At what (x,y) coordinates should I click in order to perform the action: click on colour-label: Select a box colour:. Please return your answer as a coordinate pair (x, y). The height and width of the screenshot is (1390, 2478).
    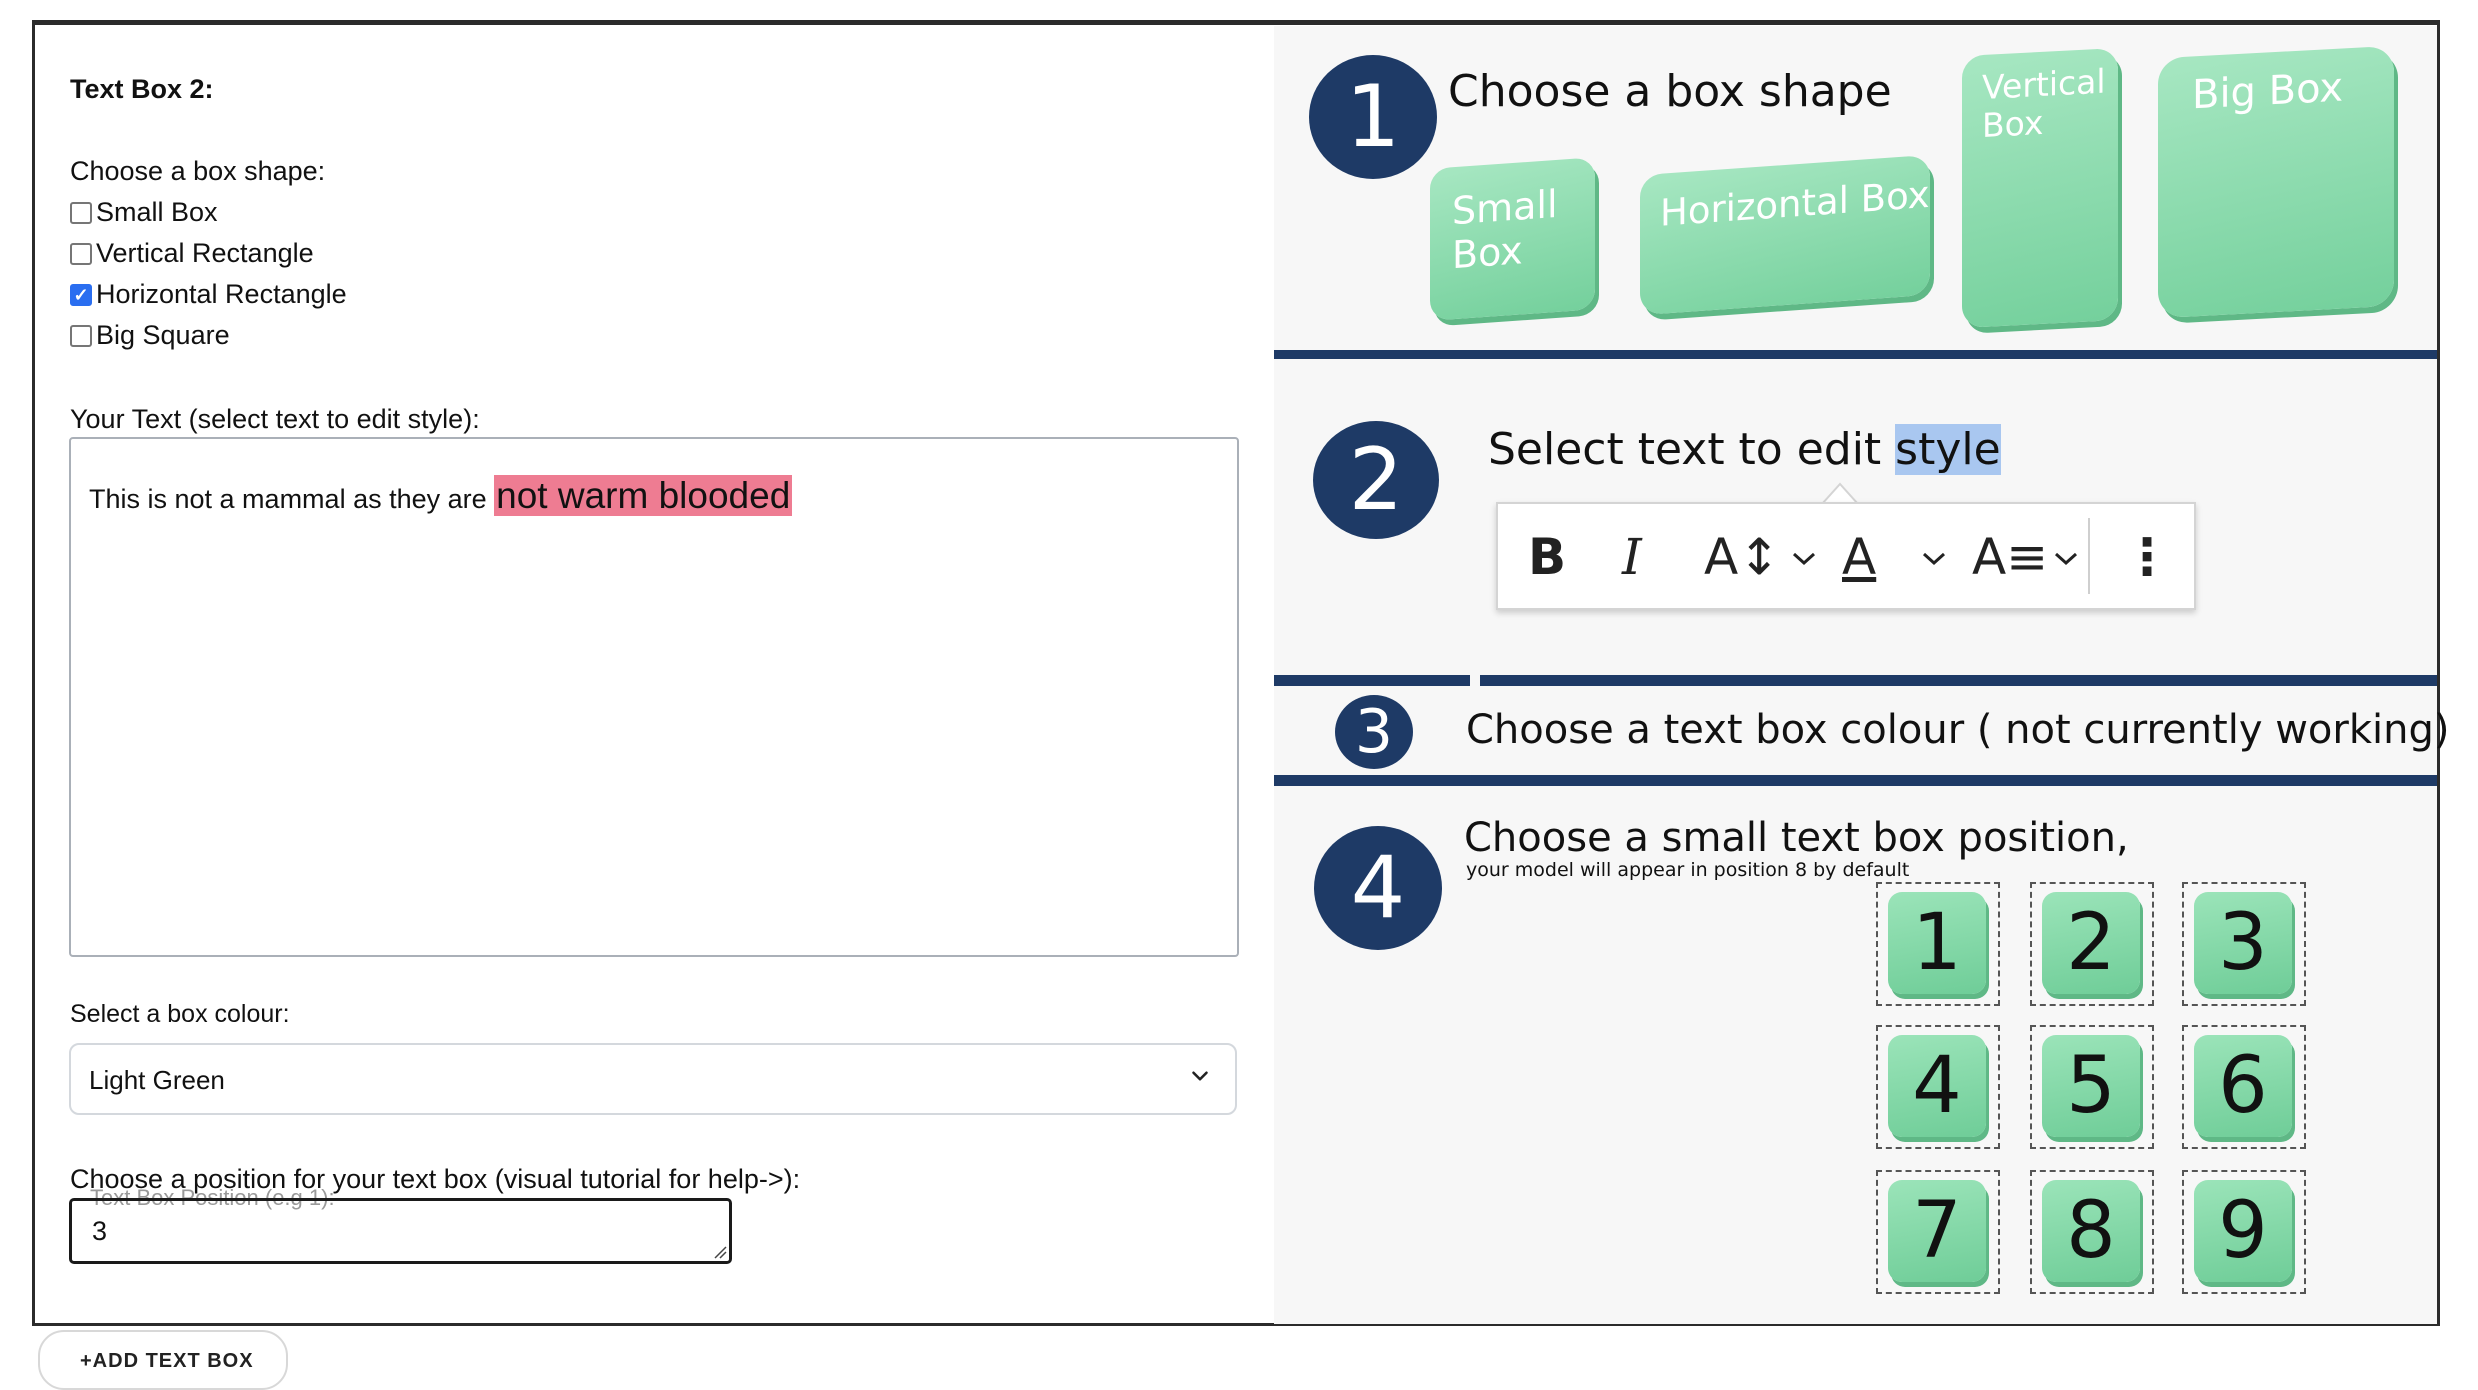
    Looking at the image, I should click on (180, 1014).